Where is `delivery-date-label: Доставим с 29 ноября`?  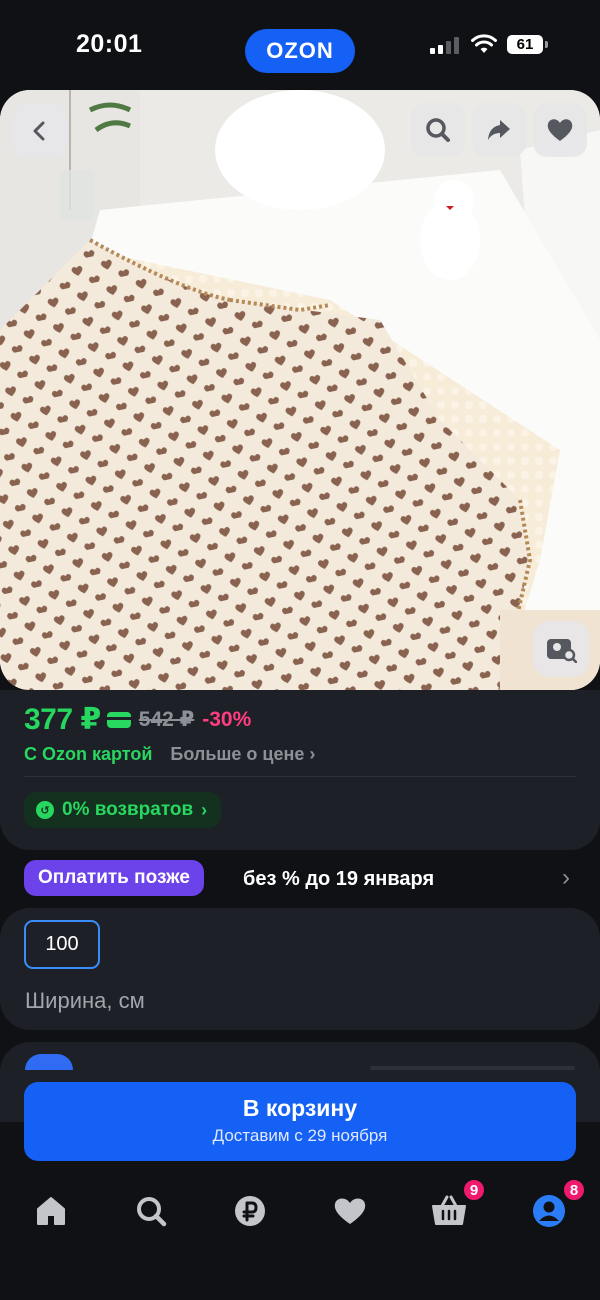
delivery-date-label: Доставим с 29 ноября is located at coordinates (300, 1135).